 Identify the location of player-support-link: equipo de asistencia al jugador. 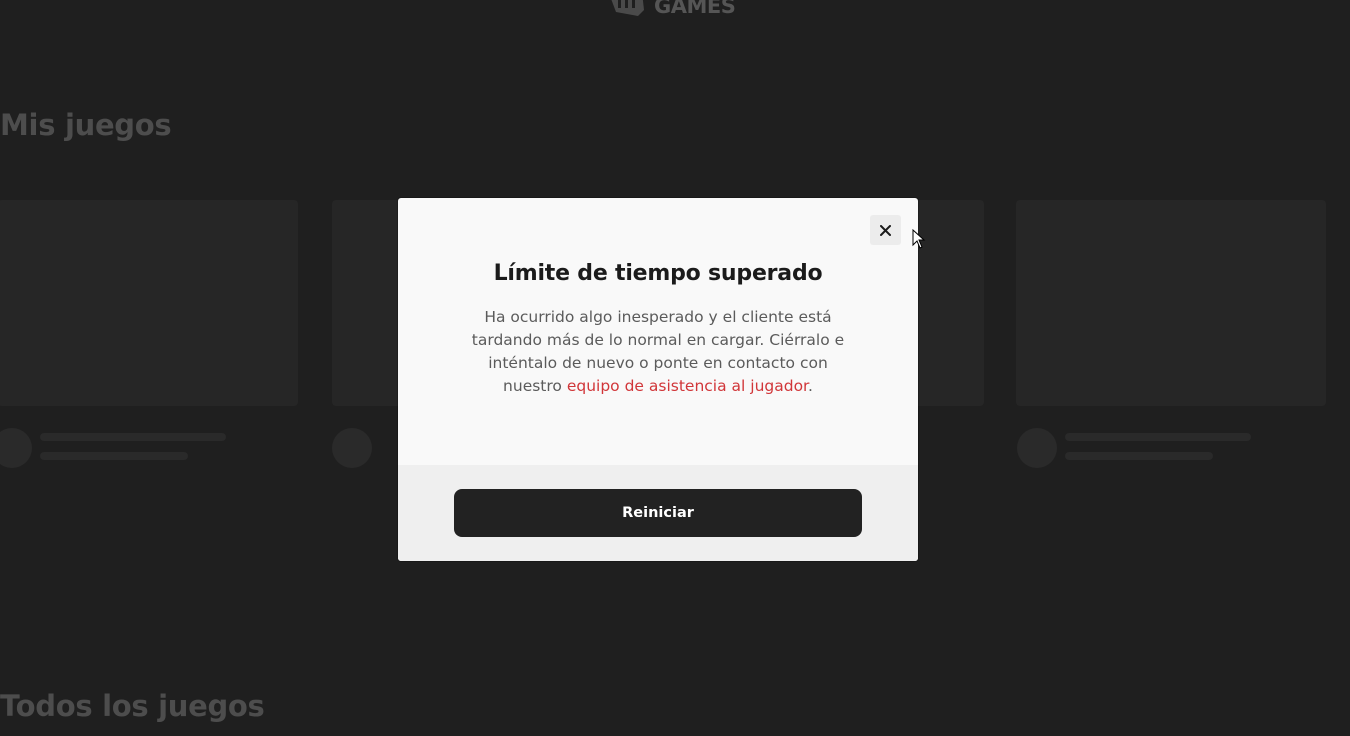
(687, 386).